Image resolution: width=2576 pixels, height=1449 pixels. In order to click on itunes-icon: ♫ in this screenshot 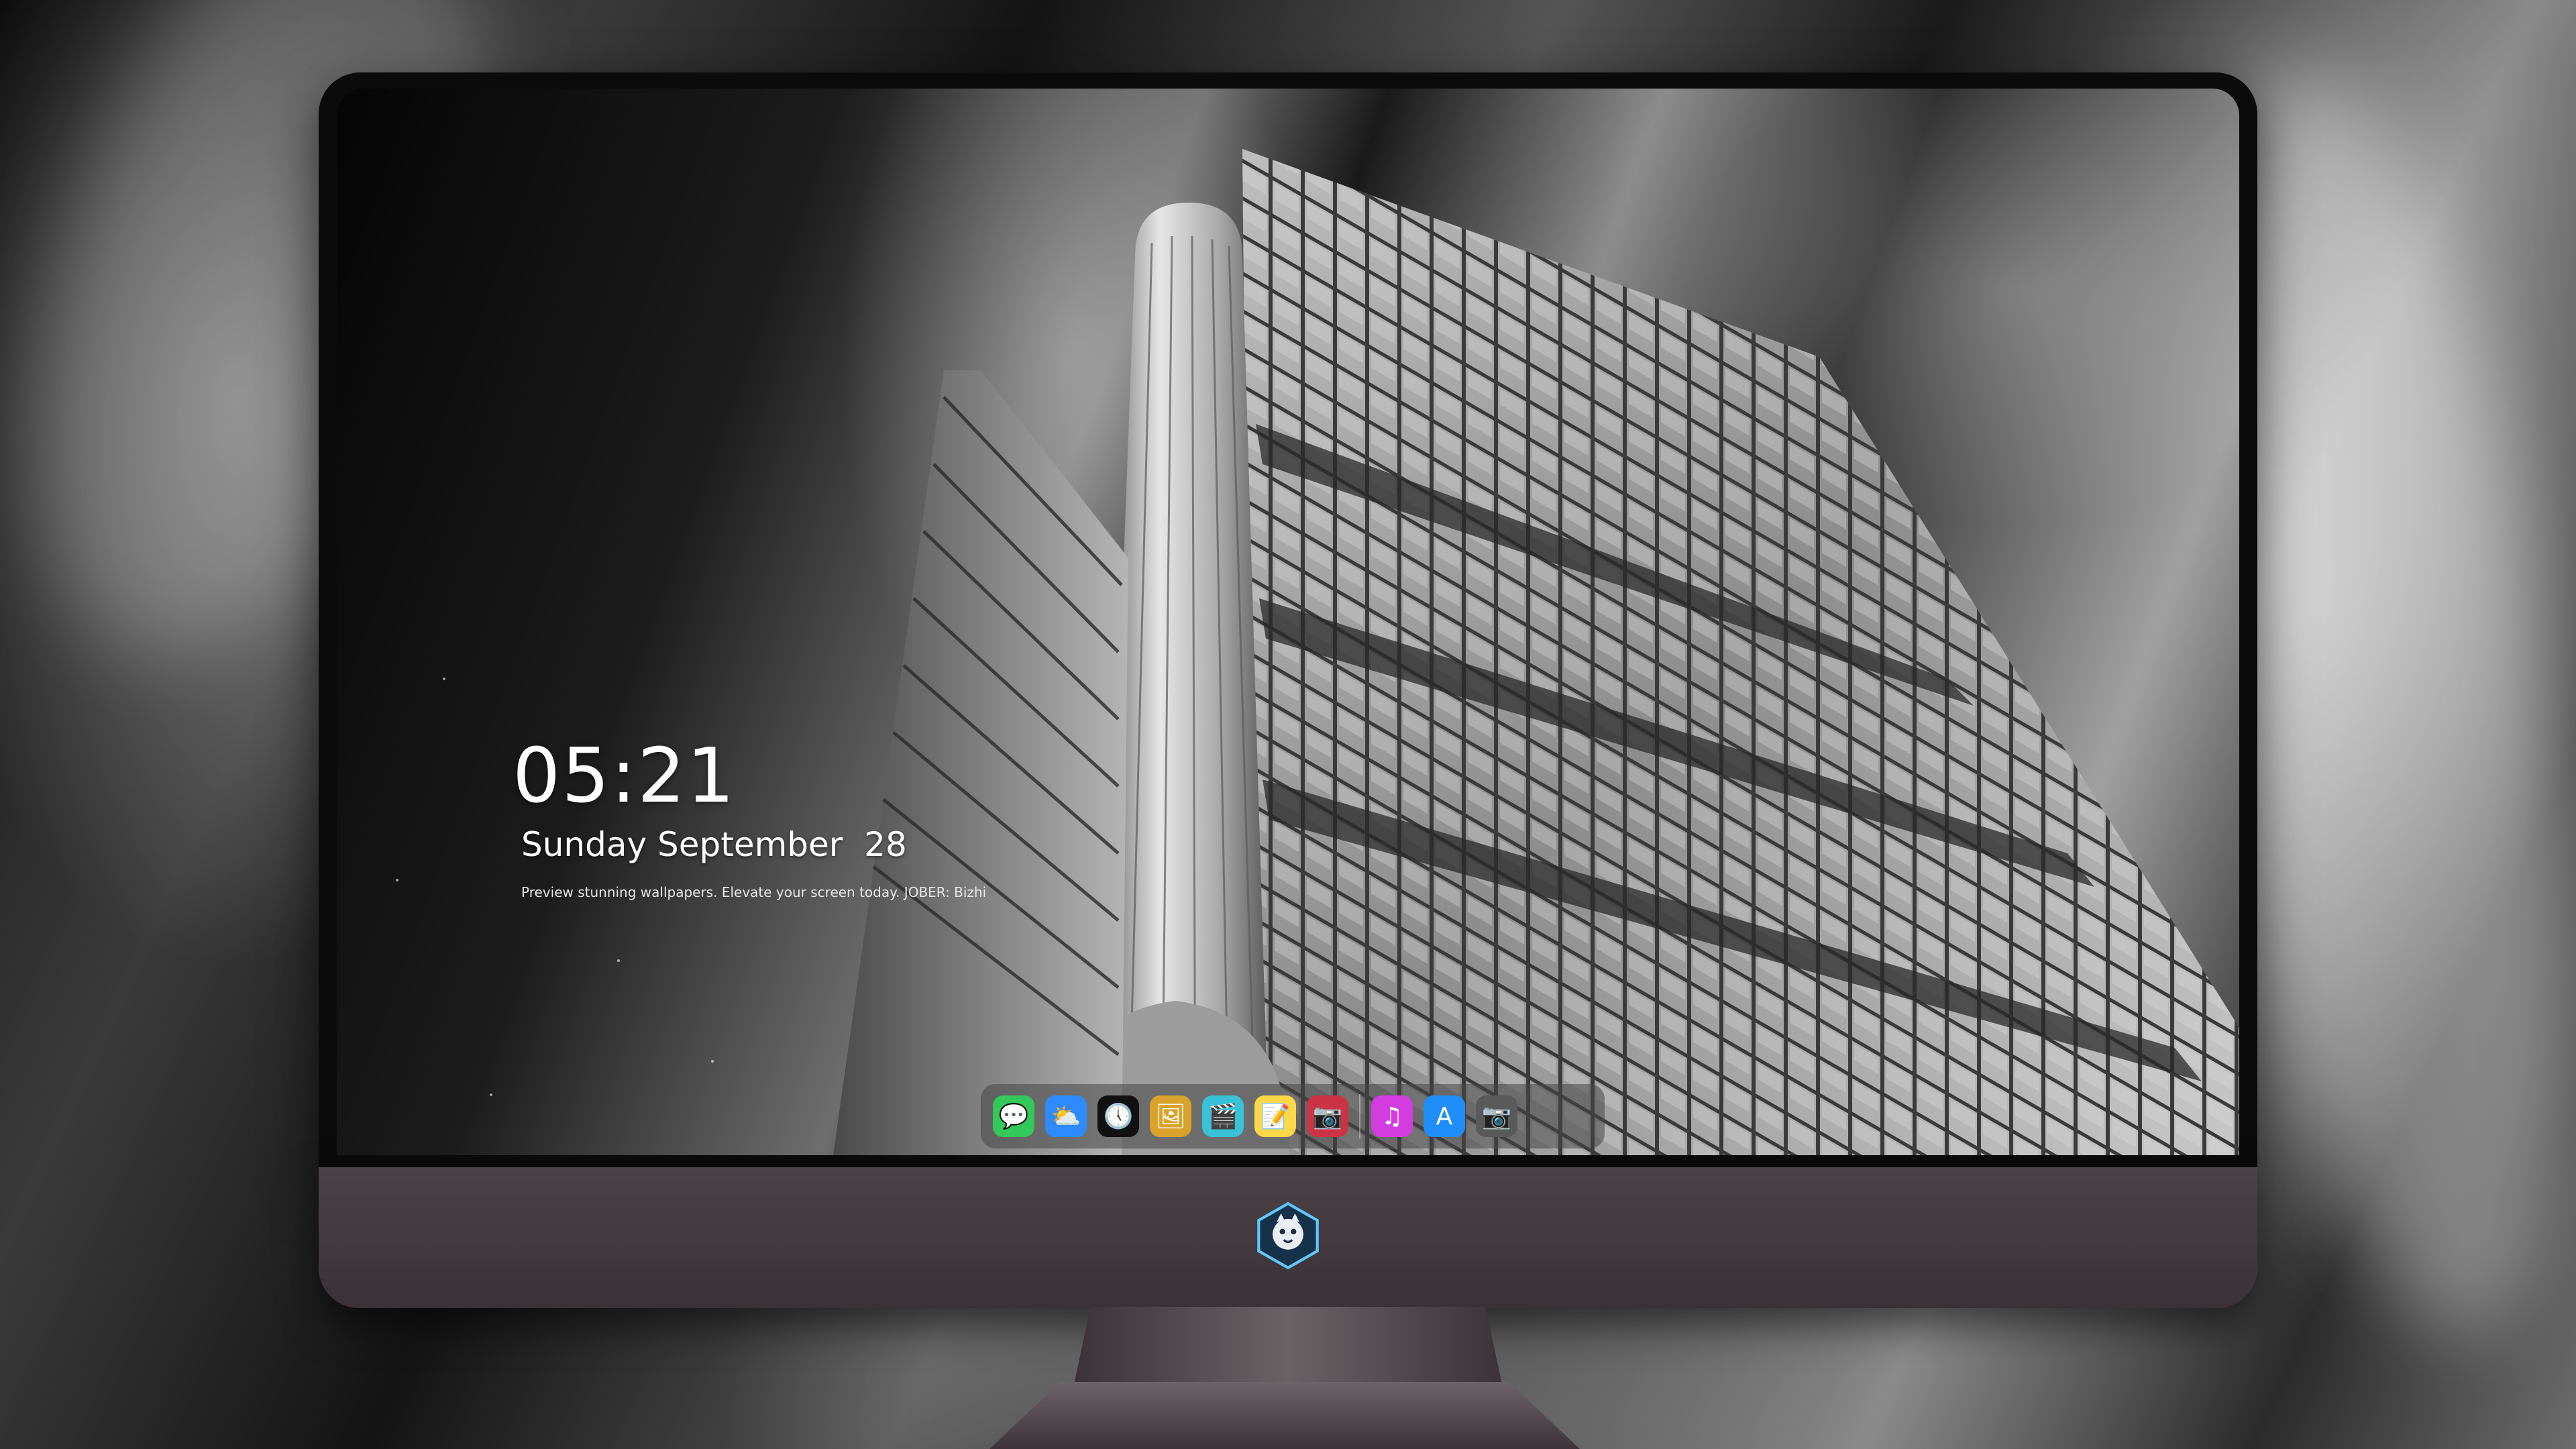, I will do `click(1392, 1116)`.